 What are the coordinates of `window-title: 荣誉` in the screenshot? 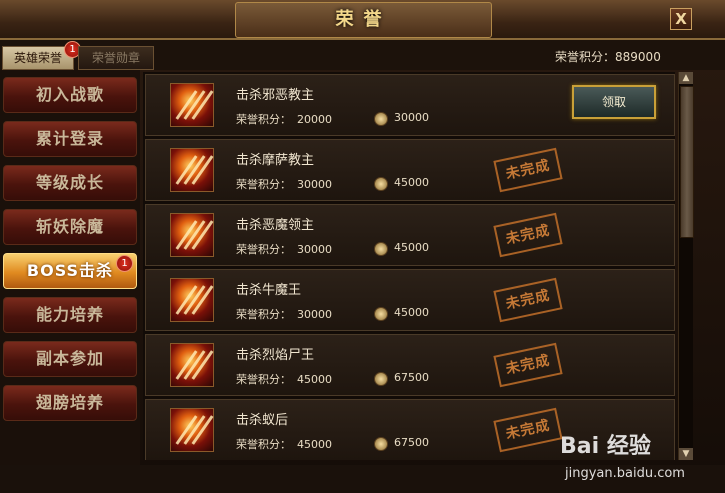 It's located at (363, 20).